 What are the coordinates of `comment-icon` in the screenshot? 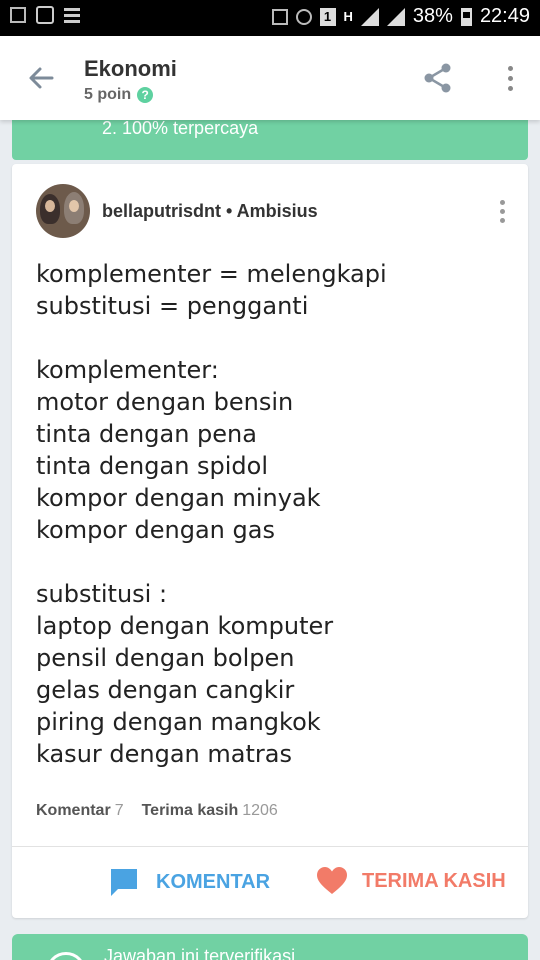 It's located at (124, 882).